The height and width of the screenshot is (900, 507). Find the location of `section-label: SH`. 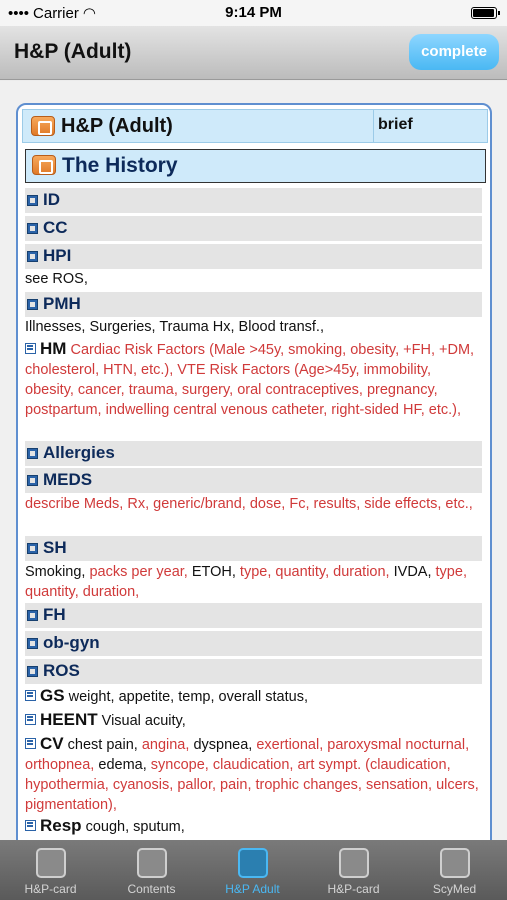

section-label: SH is located at coordinates (55, 547).